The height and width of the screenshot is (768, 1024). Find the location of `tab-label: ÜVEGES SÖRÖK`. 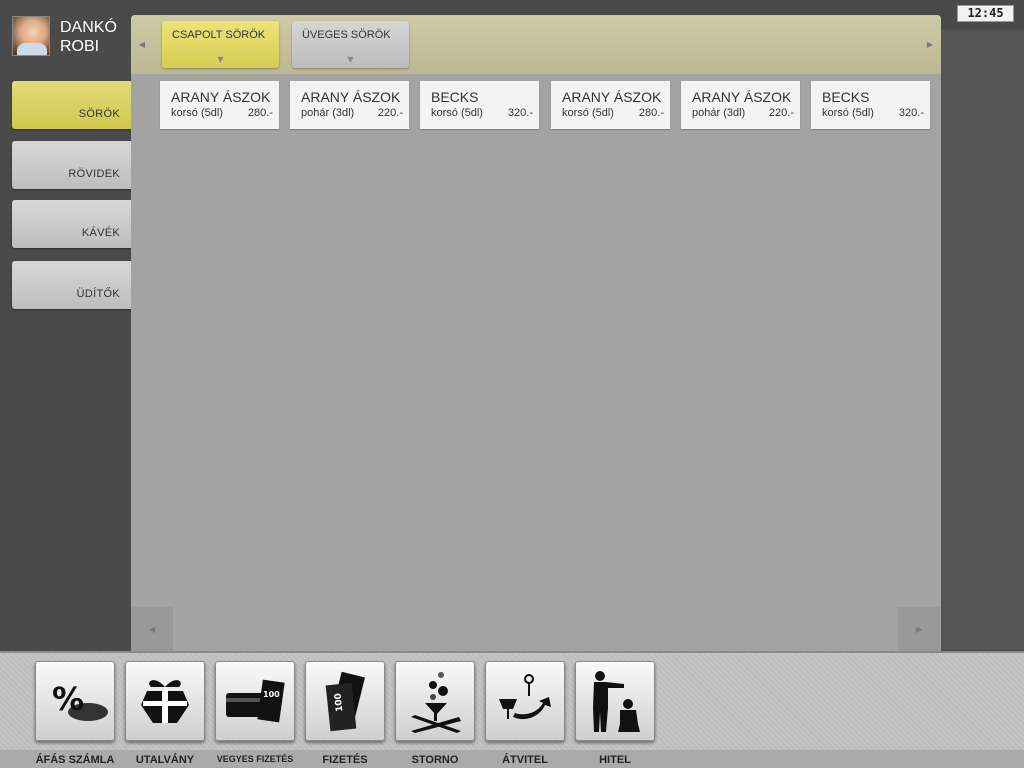

tab-label: ÜVEGES SÖRÖK is located at coordinates (346, 35).